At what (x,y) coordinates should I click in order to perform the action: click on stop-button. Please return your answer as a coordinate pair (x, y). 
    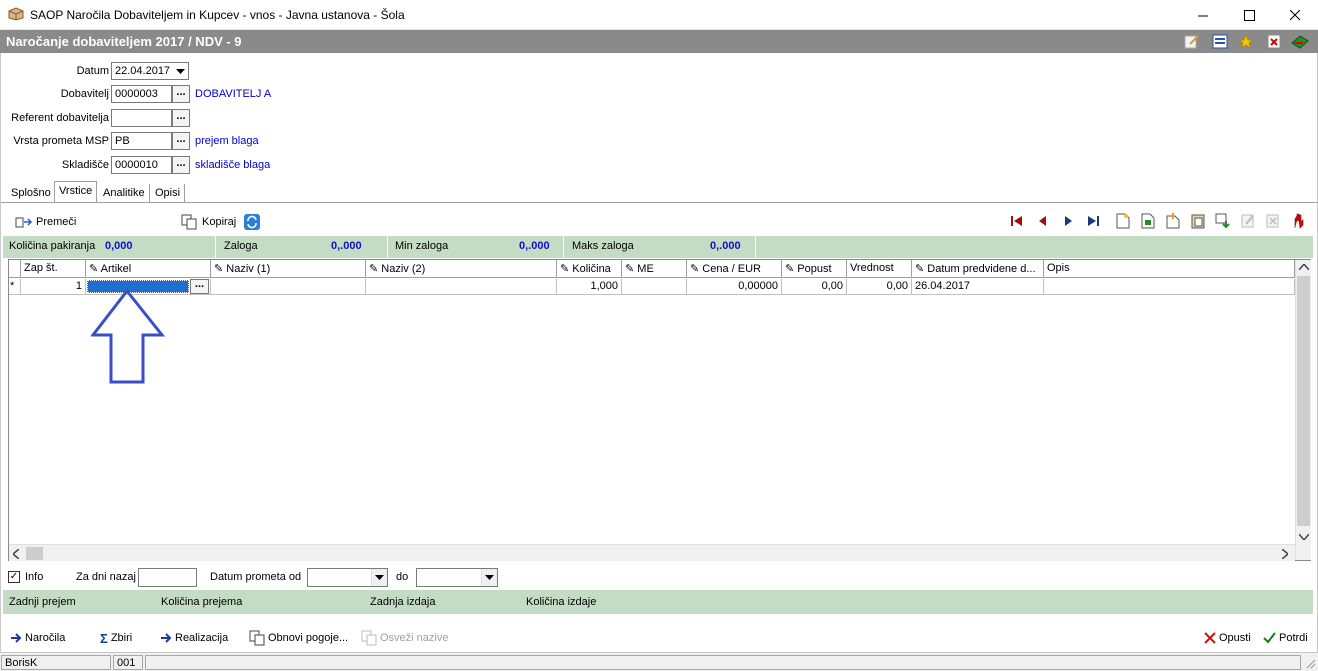
    Looking at the image, I should click on (1298, 221).